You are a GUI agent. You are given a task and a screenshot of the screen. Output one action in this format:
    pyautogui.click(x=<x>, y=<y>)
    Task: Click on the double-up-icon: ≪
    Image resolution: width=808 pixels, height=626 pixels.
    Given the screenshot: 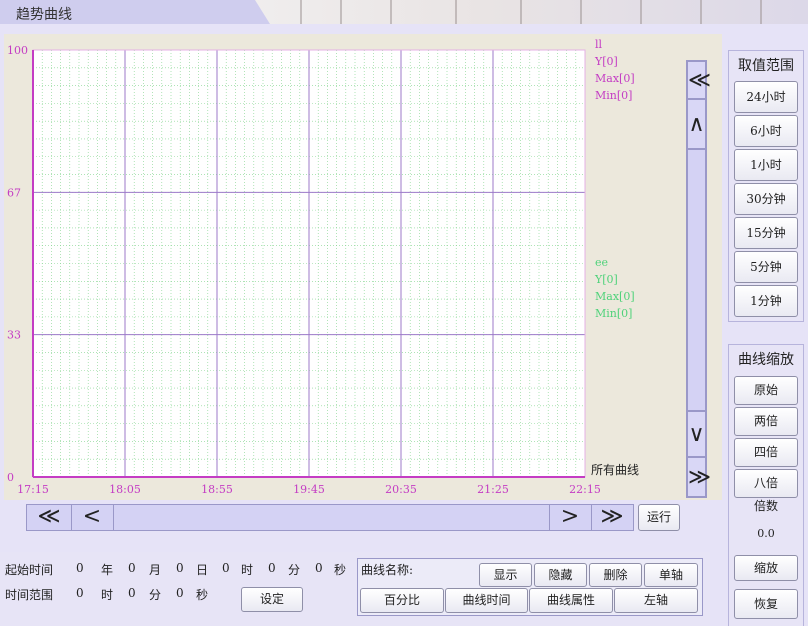 What is the action you would take?
    pyautogui.click(x=700, y=80)
    